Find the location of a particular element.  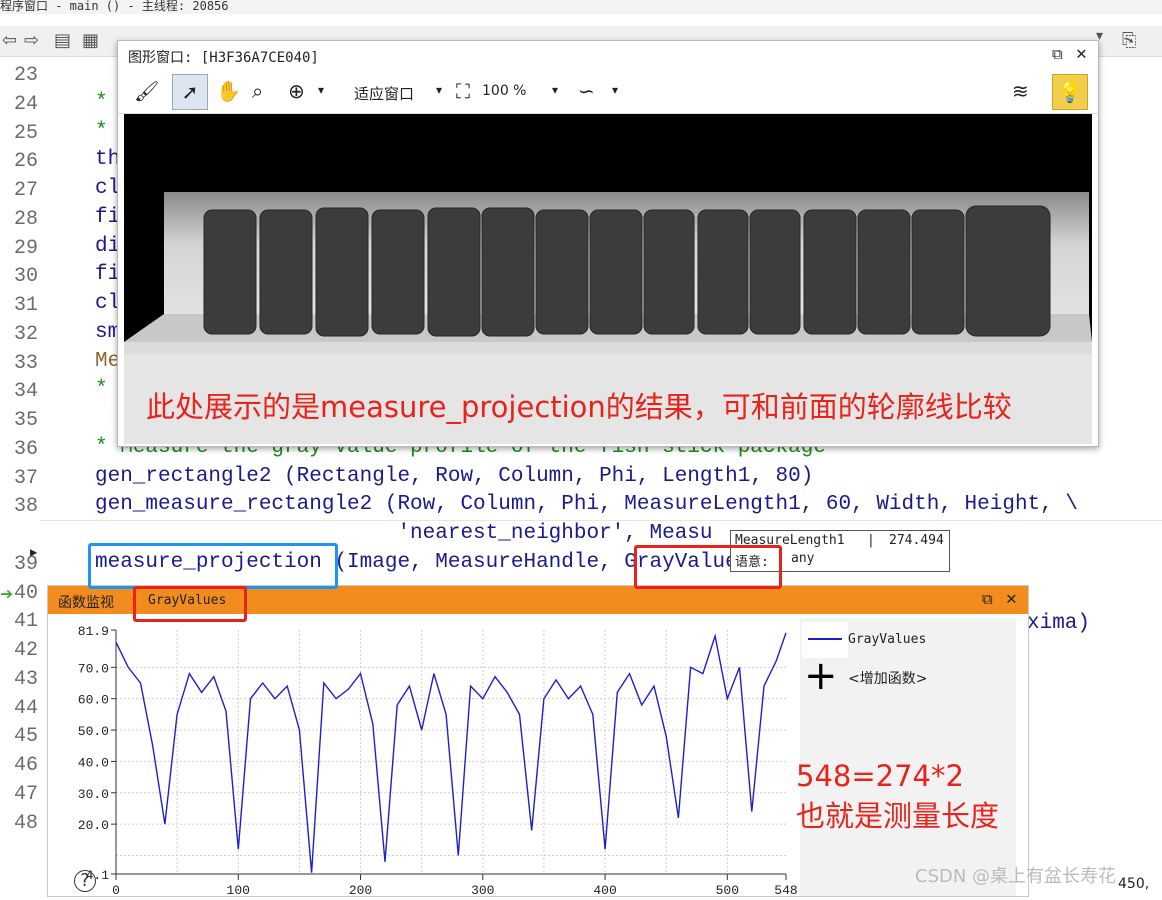

line-number: 46 is located at coordinates (25, 765).